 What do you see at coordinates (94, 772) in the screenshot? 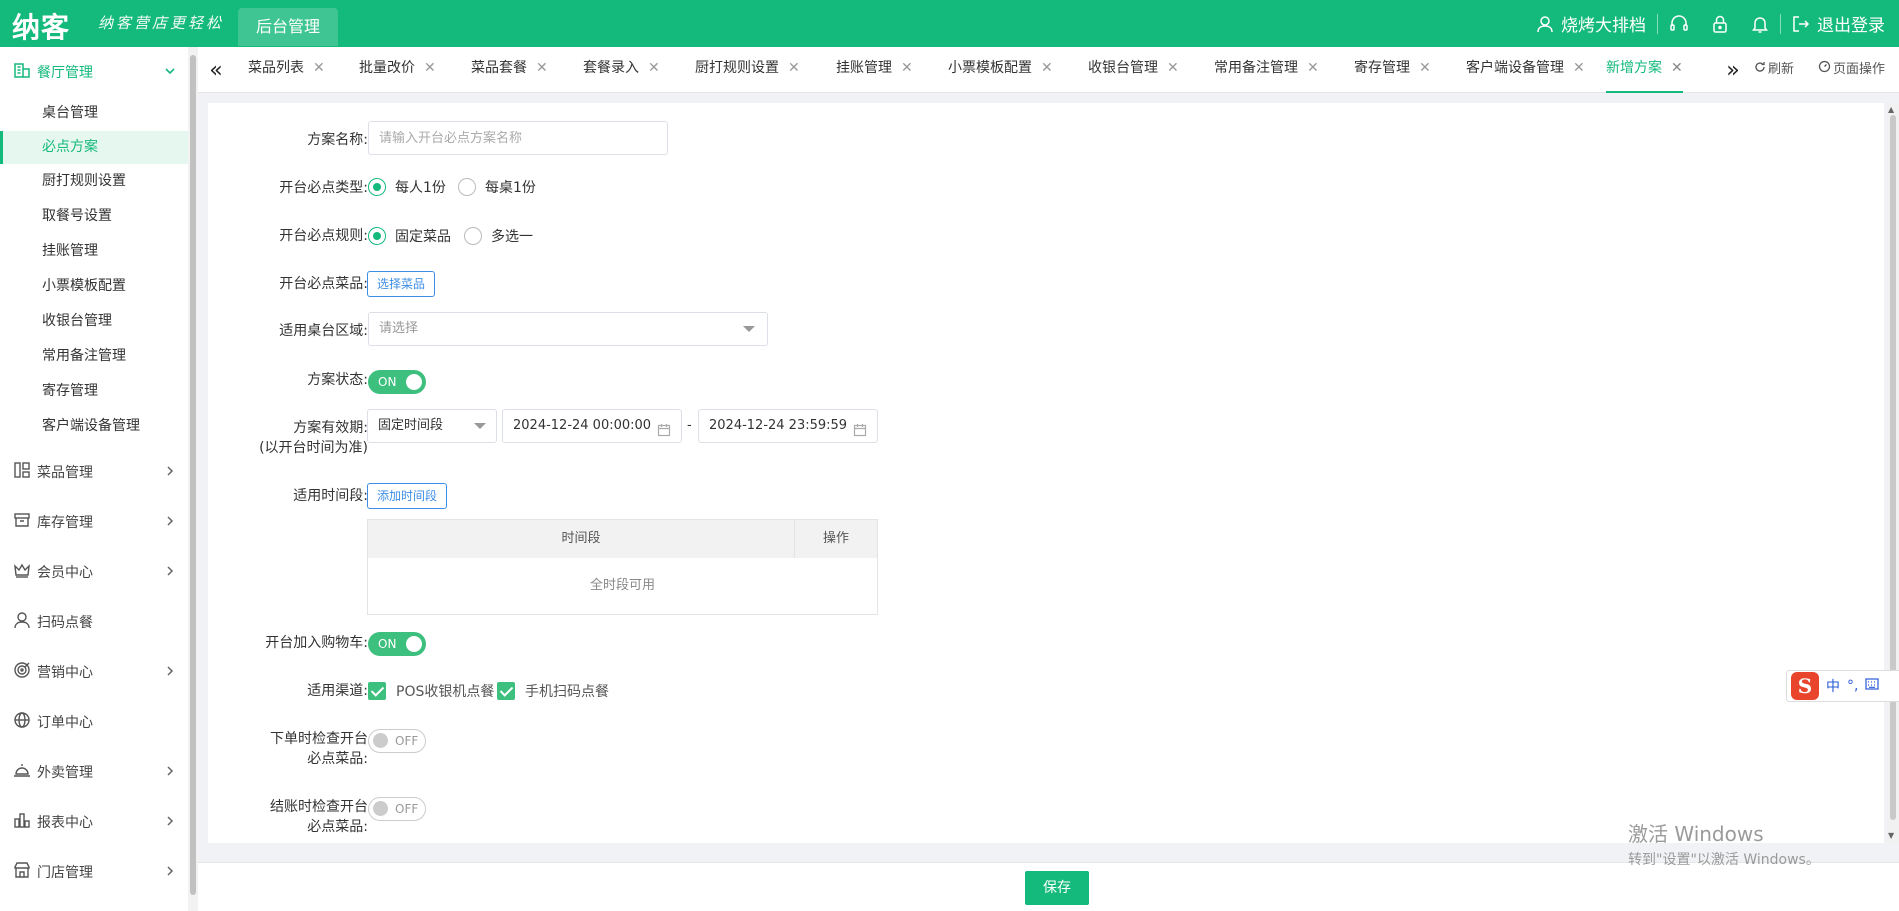
I see `sidebar-group-takeaway: 外卖管理` at bounding box center [94, 772].